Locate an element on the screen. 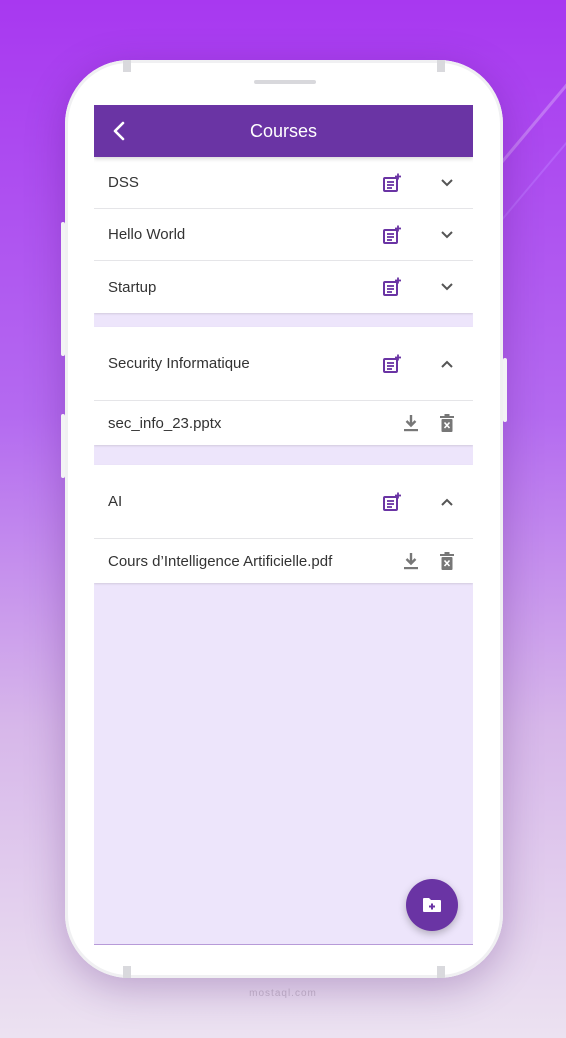 This screenshot has width=566, height=1038. course-row-hello-world: Hello World is located at coordinates (283, 235).